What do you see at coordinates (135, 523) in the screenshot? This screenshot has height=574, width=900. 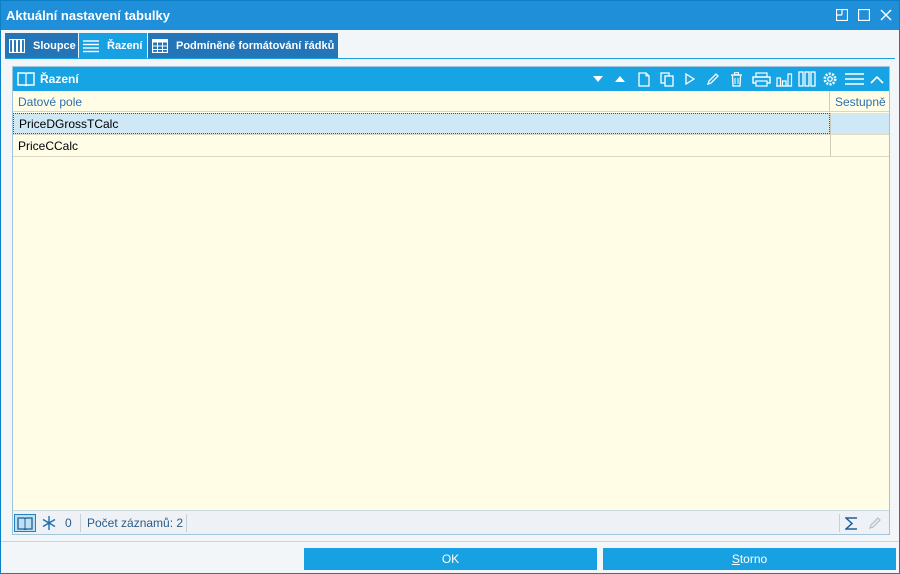 I see `record-count: Počet záznamů: 2` at bounding box center [135, 523].